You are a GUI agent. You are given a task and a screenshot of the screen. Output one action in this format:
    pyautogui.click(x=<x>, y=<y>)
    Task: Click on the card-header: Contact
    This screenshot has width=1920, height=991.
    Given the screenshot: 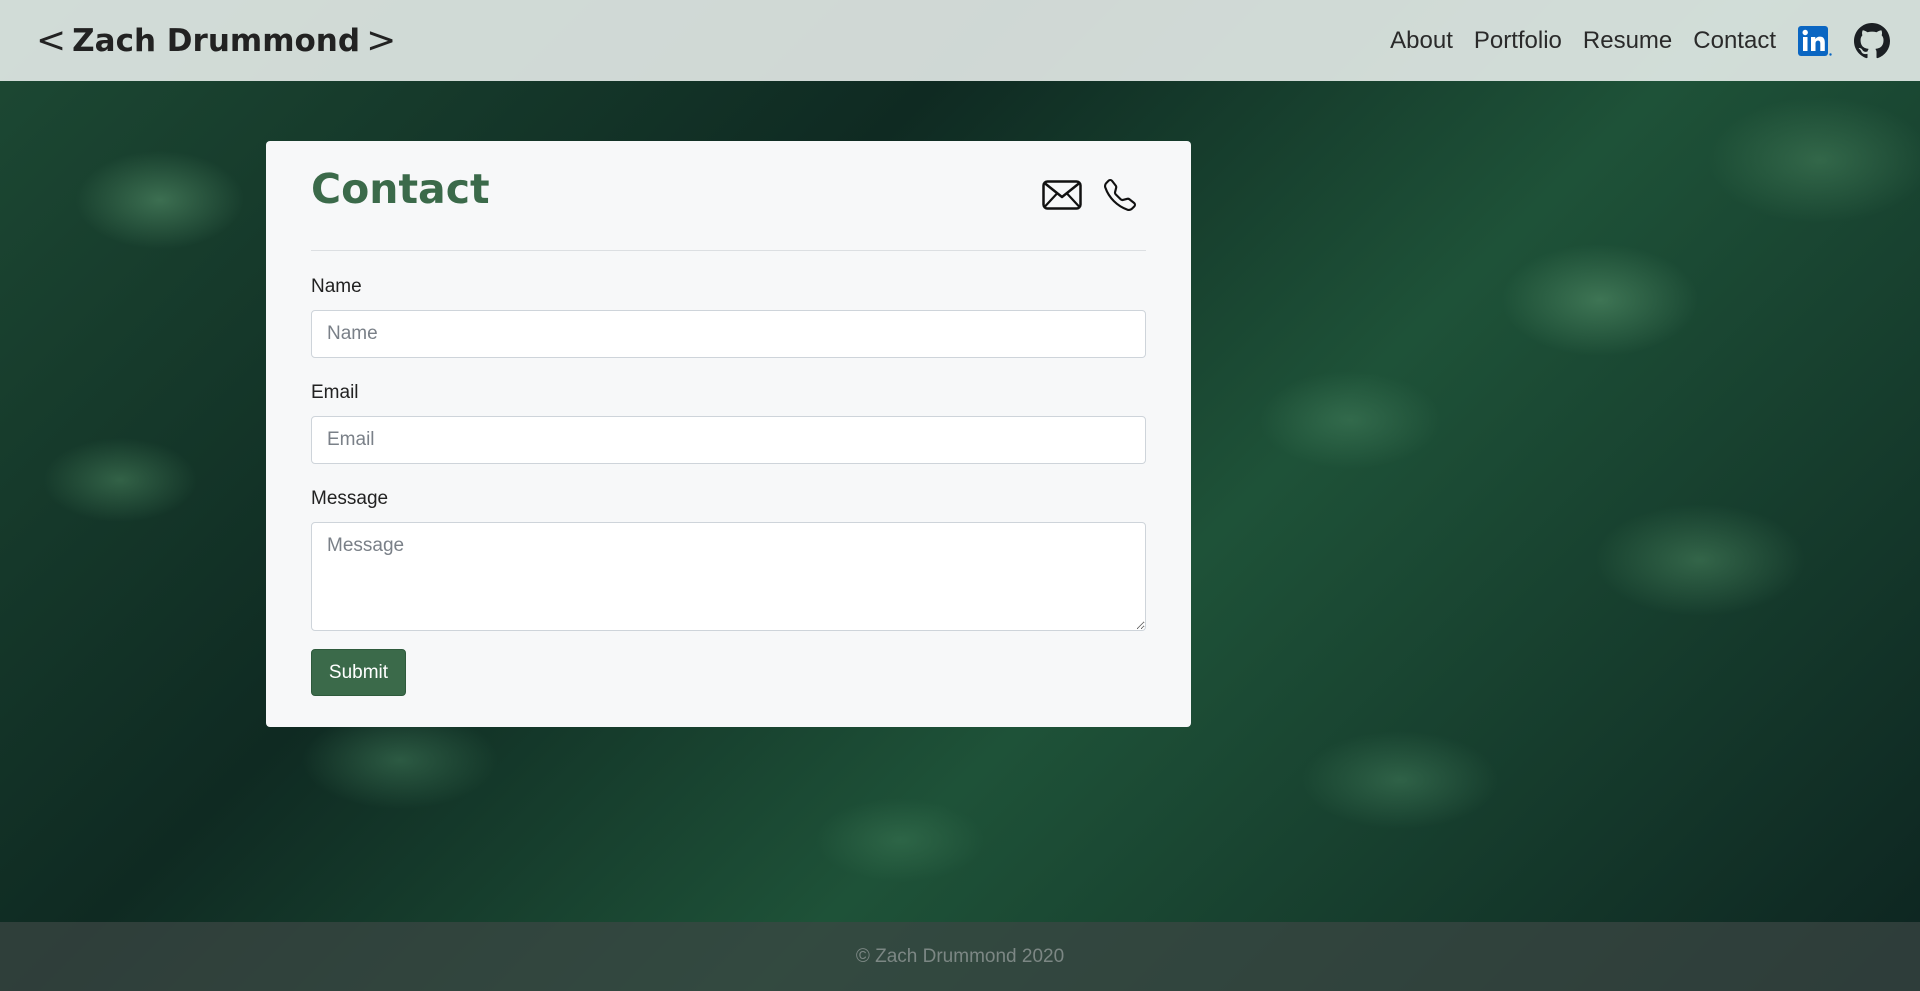 What is the action you would take?
    pyautogui.click(x=728, y=208)
    